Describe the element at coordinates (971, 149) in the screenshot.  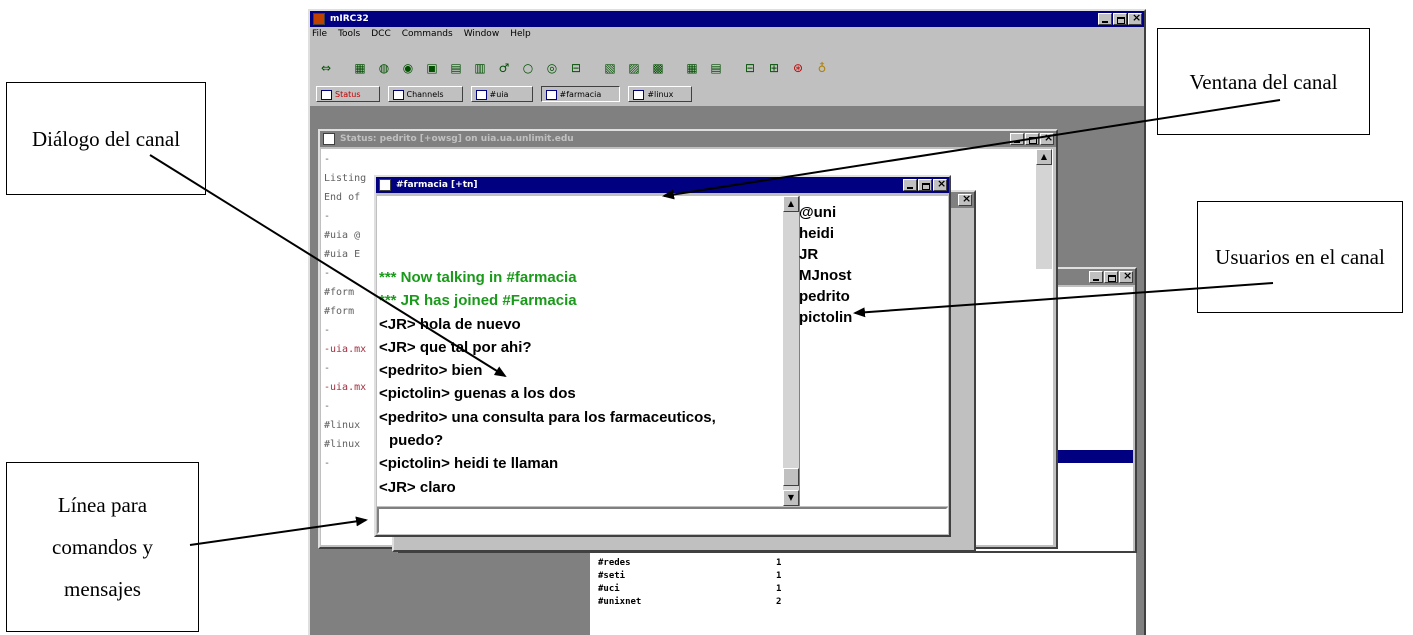
I see `arrow-ventana` at that location.